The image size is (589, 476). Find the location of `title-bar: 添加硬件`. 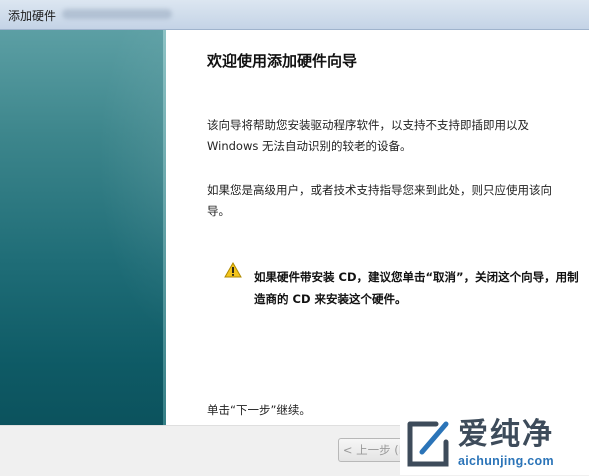

title-bar: 添加硬件 is located at coordinates (294, 15).